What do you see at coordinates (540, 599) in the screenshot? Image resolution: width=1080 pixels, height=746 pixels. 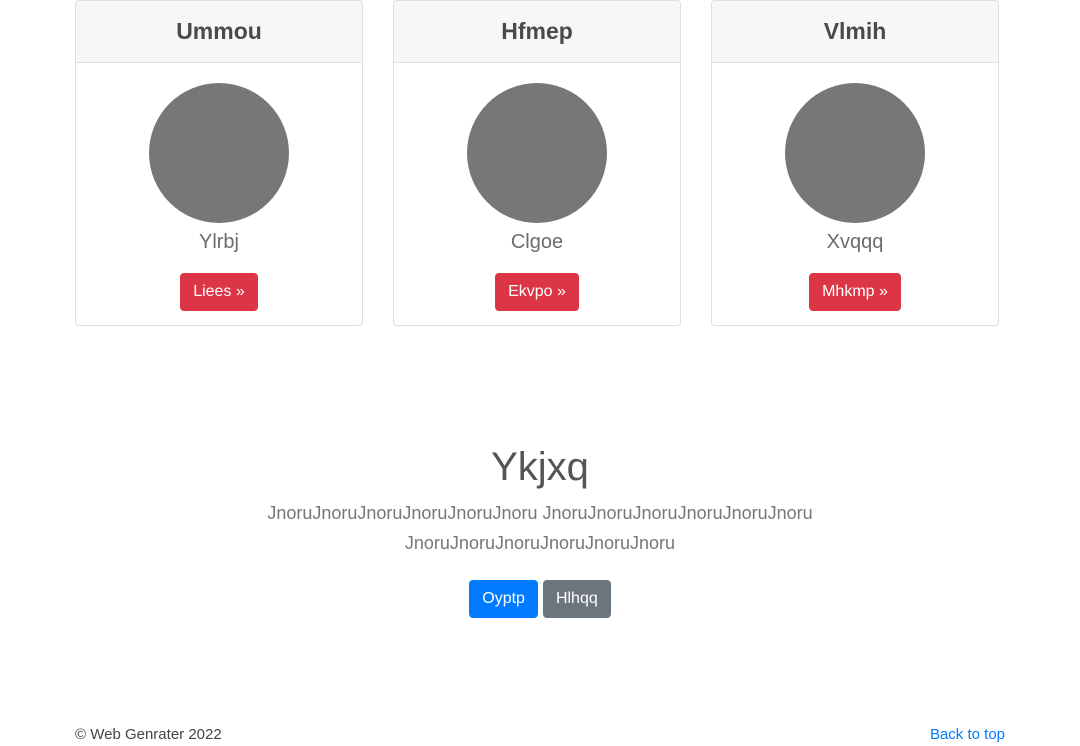 I see `hero-buttons: Oyptp Hlhqq` at bounding box center [540, 599].